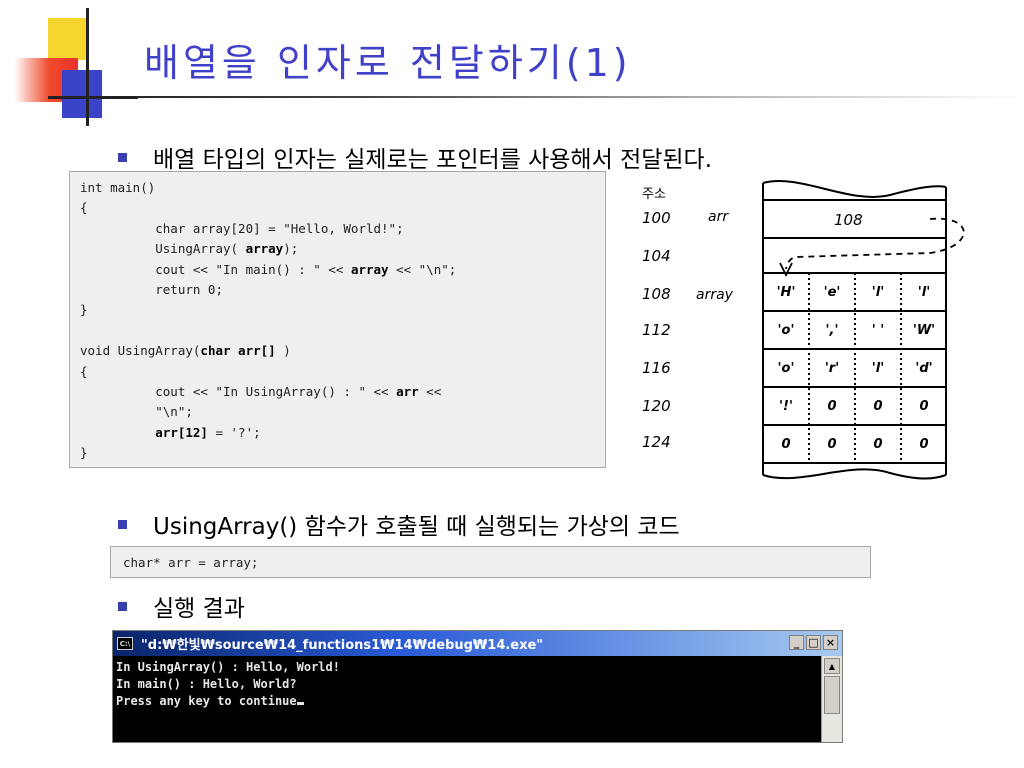 This screenshot has height=768, width=1024. Describe the element at coordinates (832, 292) in the screenshot. I see `memory-cell: 'e'` at that location.